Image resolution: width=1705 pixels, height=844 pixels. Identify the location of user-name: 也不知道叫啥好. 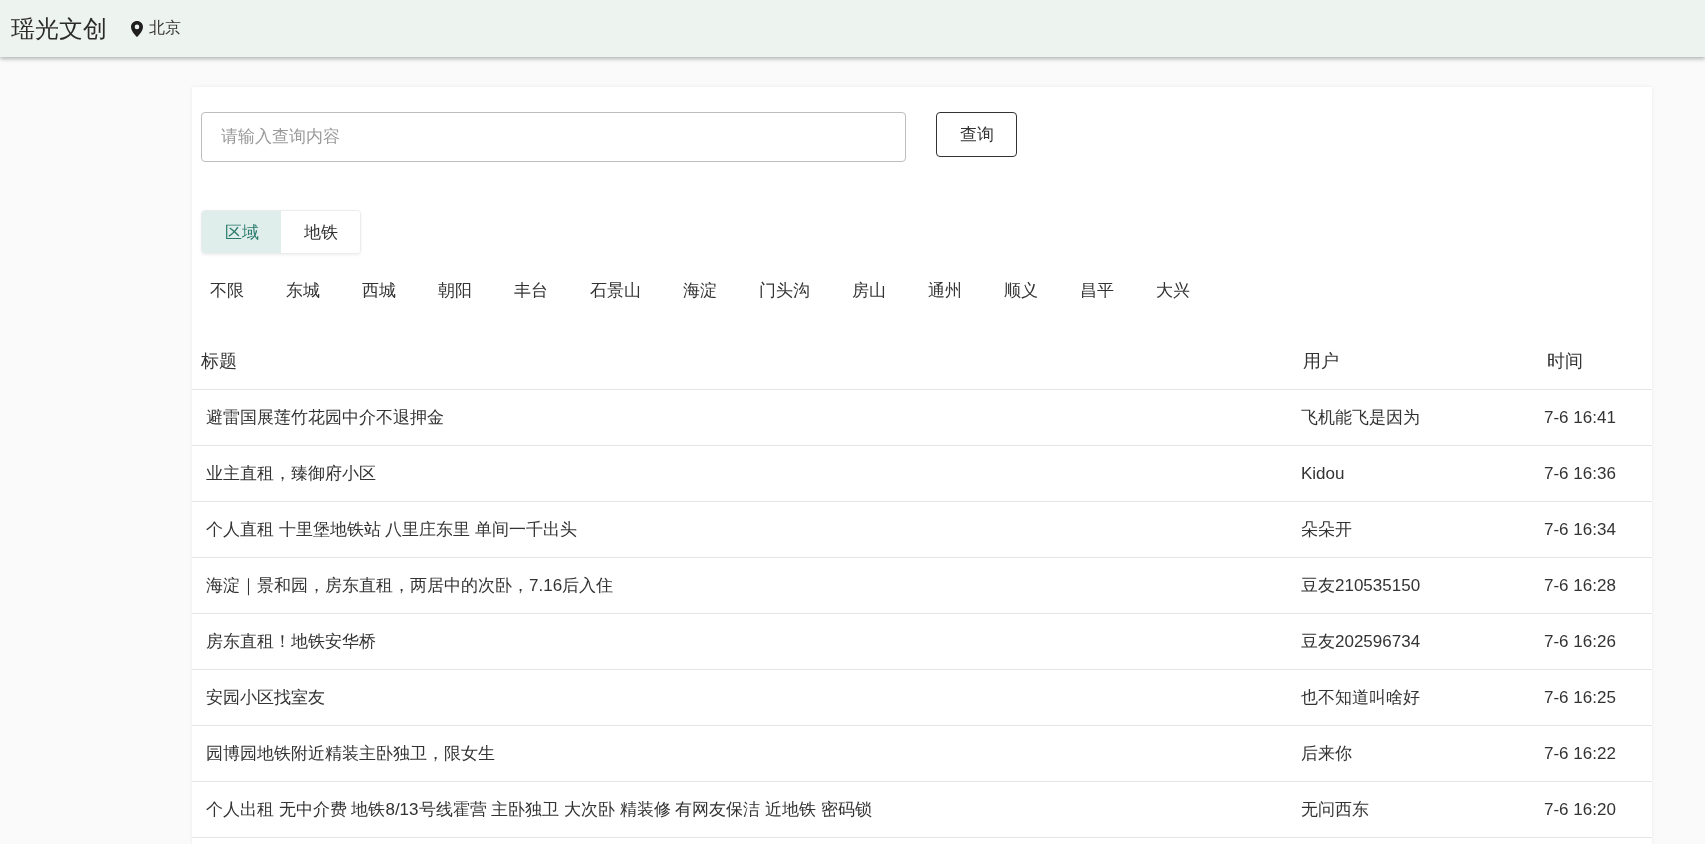
(1360, 698).